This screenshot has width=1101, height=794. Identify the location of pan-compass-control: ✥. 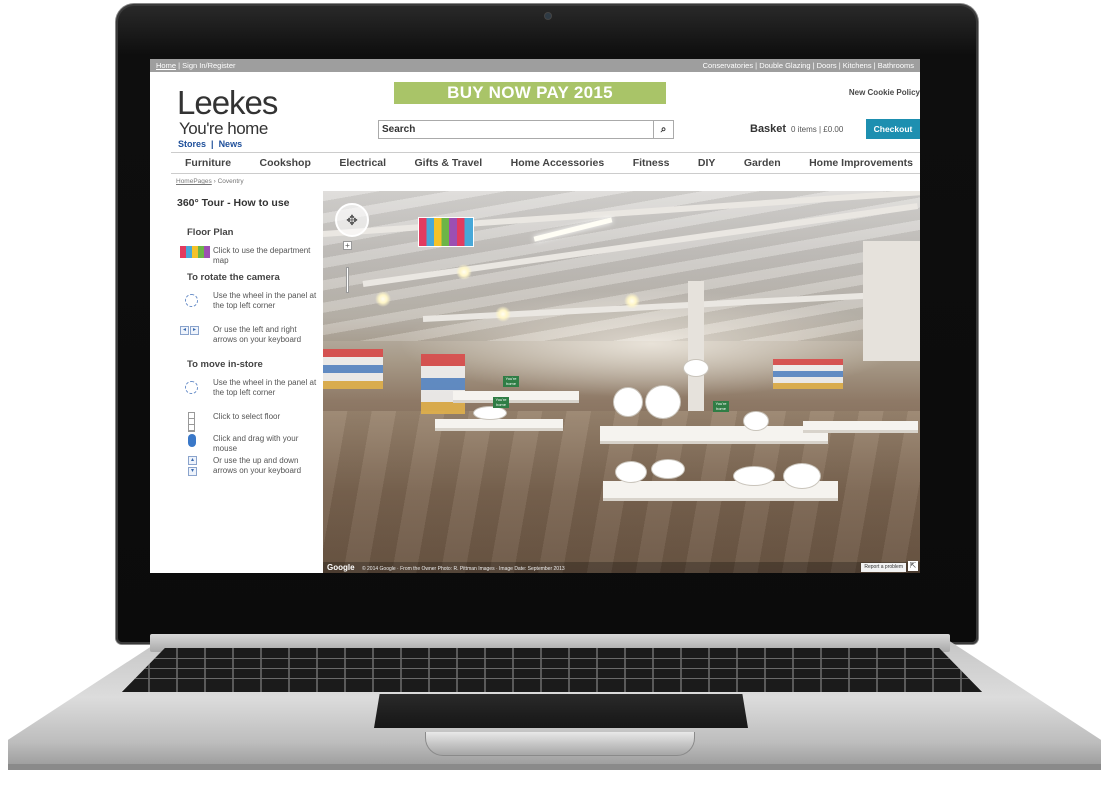
(352, 220).